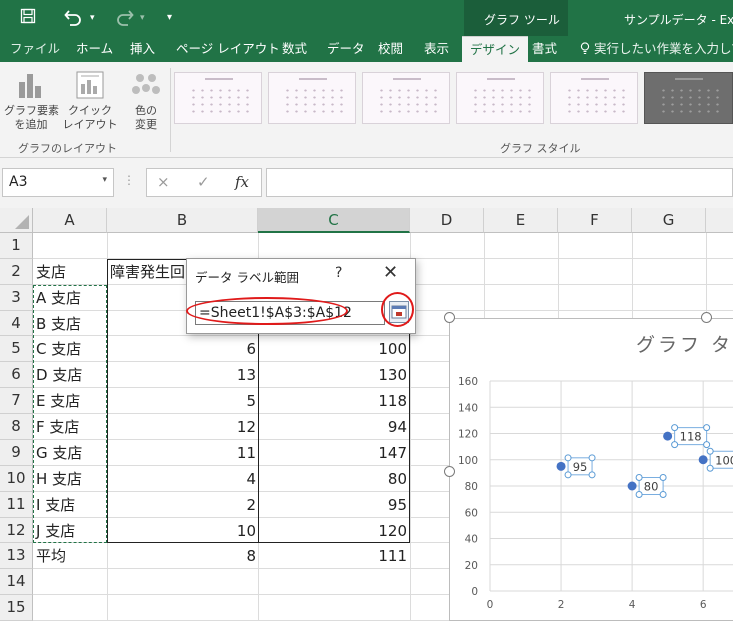  Describe the element at coordinates (719, 220) in the screenshot. I see `column-header-h` at that location.